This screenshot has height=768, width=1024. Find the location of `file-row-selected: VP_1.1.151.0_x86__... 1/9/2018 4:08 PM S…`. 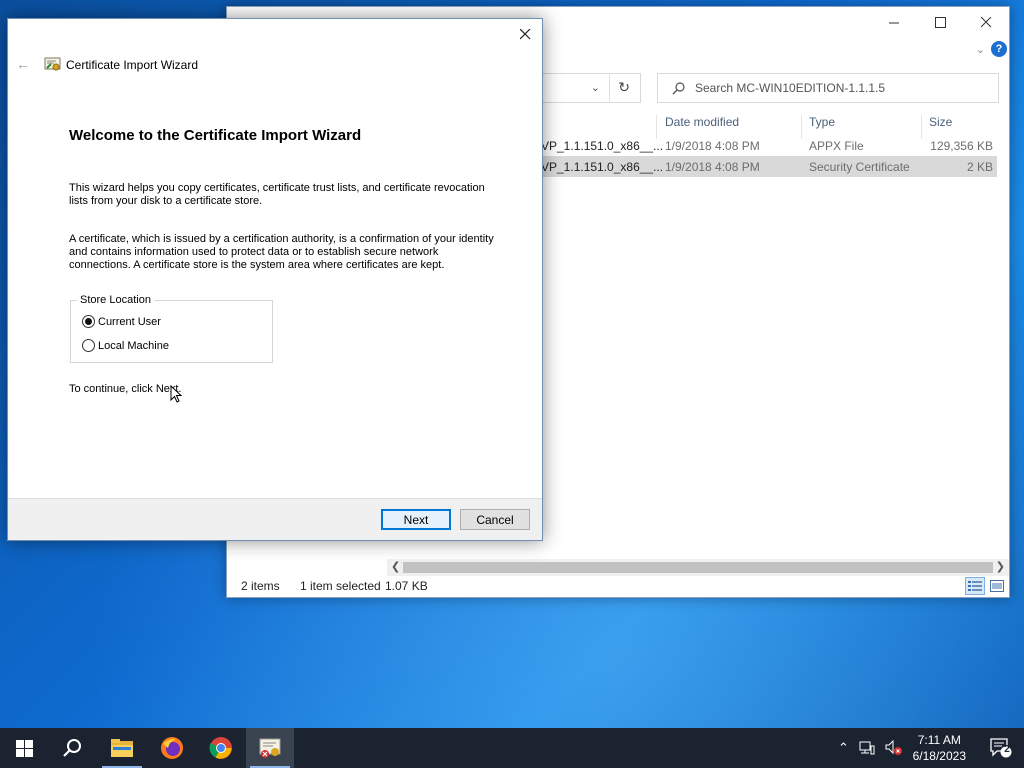

file-row-selected: VP_1.1.151.0_x86__... 1/9/2018 4:08 PM S… is located at coordinates (768, 166).